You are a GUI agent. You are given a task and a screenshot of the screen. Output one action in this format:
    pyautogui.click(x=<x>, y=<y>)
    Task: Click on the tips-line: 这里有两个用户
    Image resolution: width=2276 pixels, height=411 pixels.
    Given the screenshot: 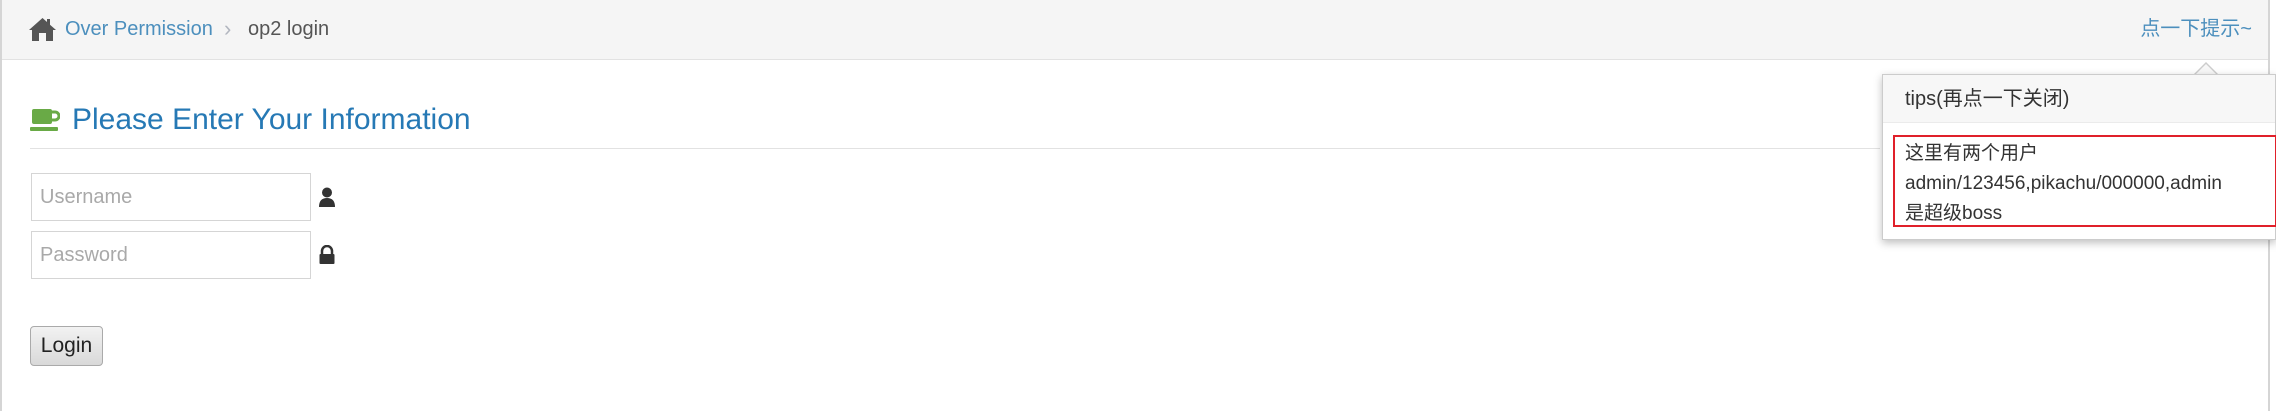 What is the action you would take?
    pyautogui.click(x=1972, y=153)
    